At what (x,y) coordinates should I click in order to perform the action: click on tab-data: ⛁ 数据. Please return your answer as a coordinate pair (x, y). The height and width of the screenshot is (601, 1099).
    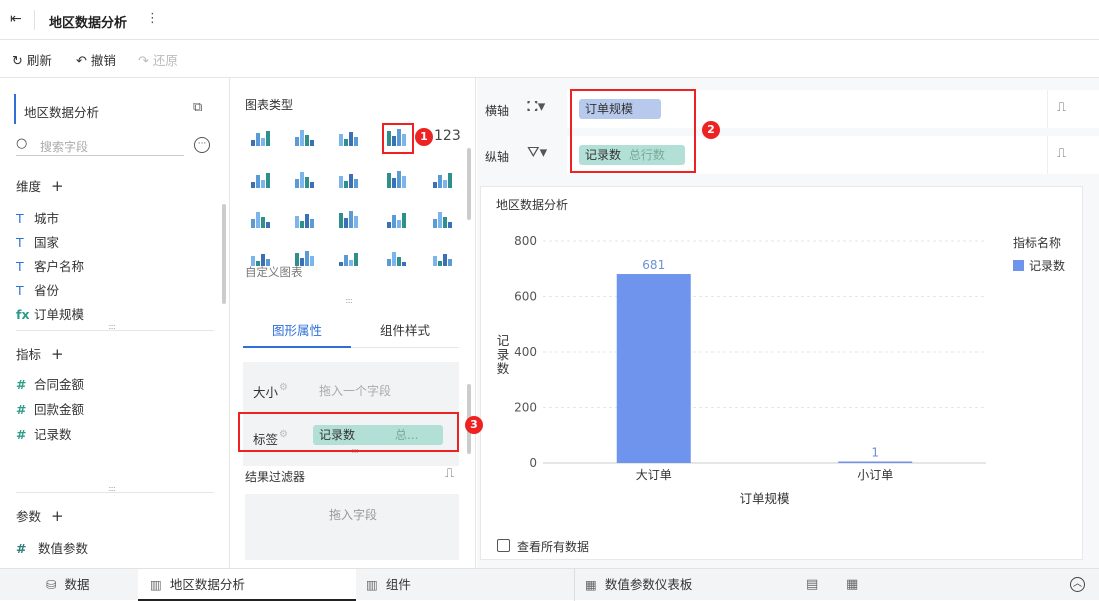
    Looking at the image, I should click on (69, 585).